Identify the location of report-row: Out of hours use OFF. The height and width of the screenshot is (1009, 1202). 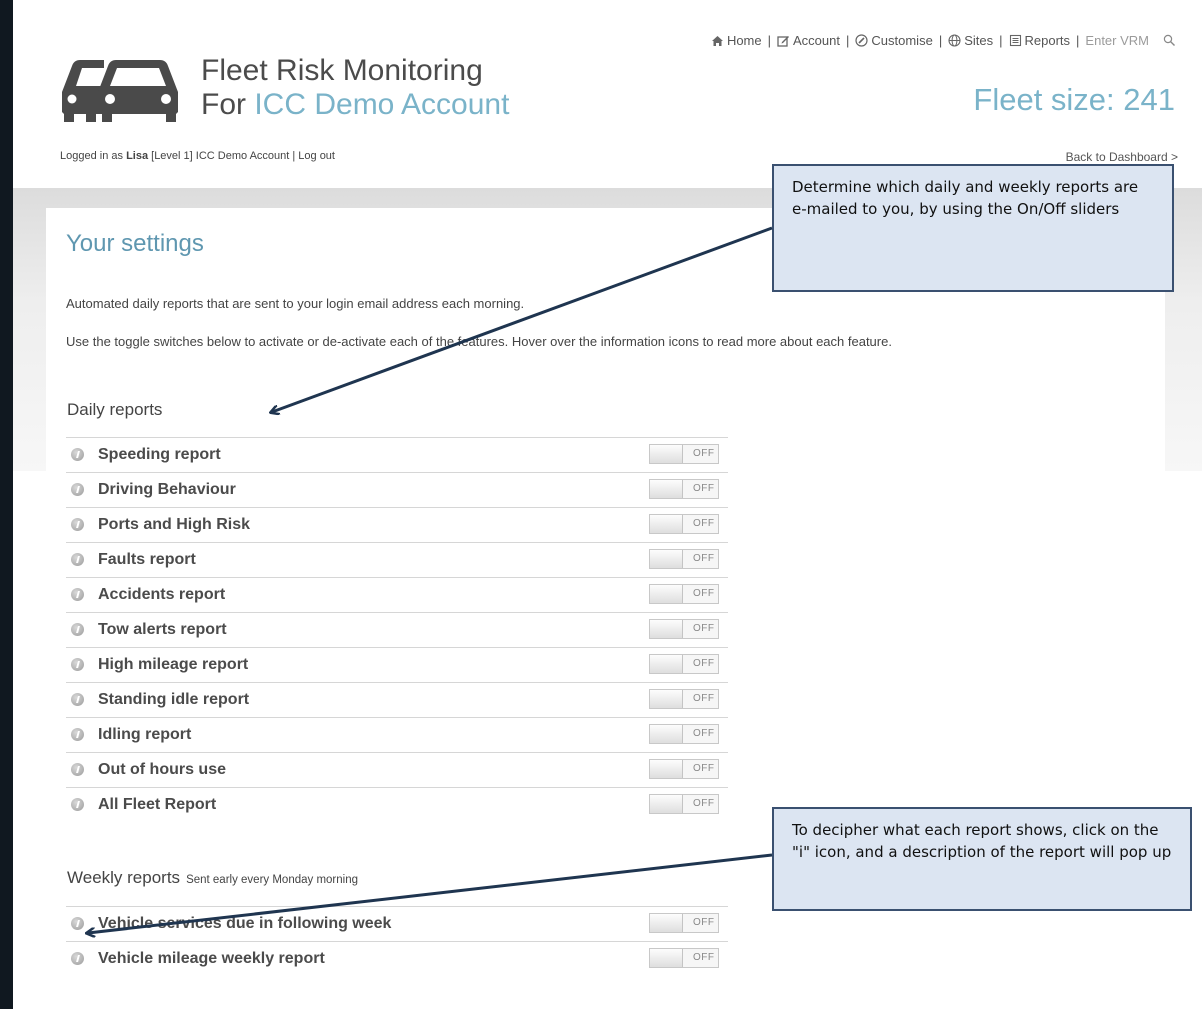
(397, 769).